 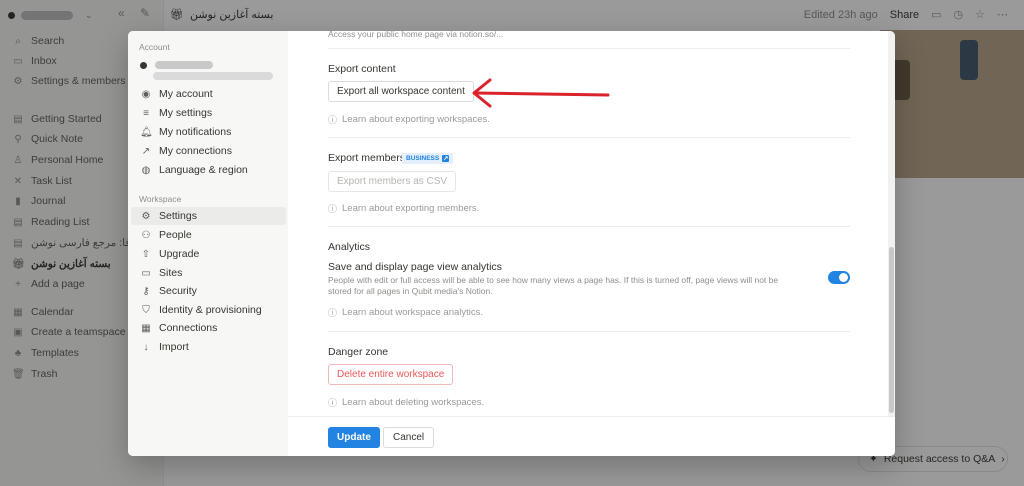 What do you see at coordinates (367, 158) in the screenshot?
I see `export-members-title: Export members` at bounding box center [367, 158].